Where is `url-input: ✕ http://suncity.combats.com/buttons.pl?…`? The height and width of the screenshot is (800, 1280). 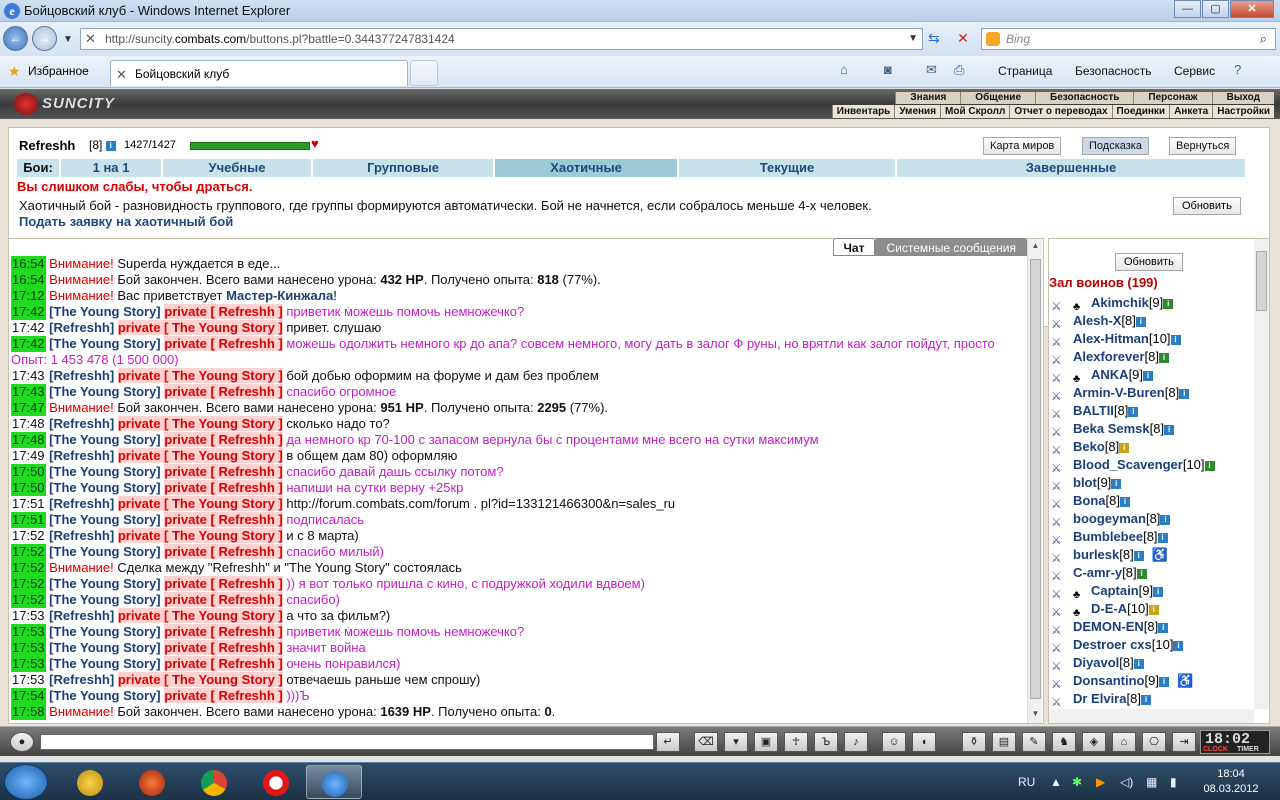
url-input: ✕ http://suncity.combats.com/buttons.pl?… is located at coordinates (501, 39).